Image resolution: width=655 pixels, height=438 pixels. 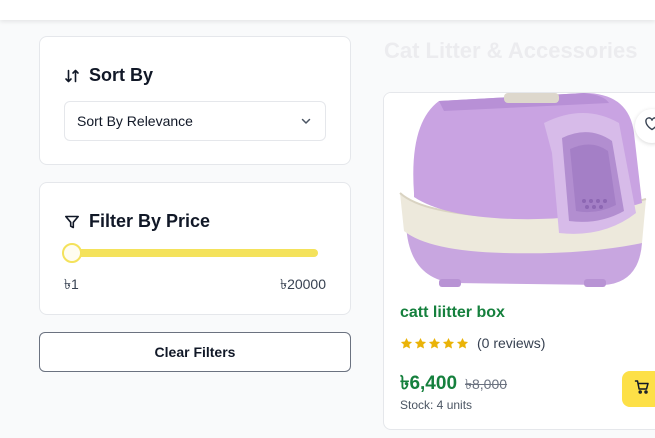 I want to click on price-filter-title: Filter By Price, so click(x=137, y=221).